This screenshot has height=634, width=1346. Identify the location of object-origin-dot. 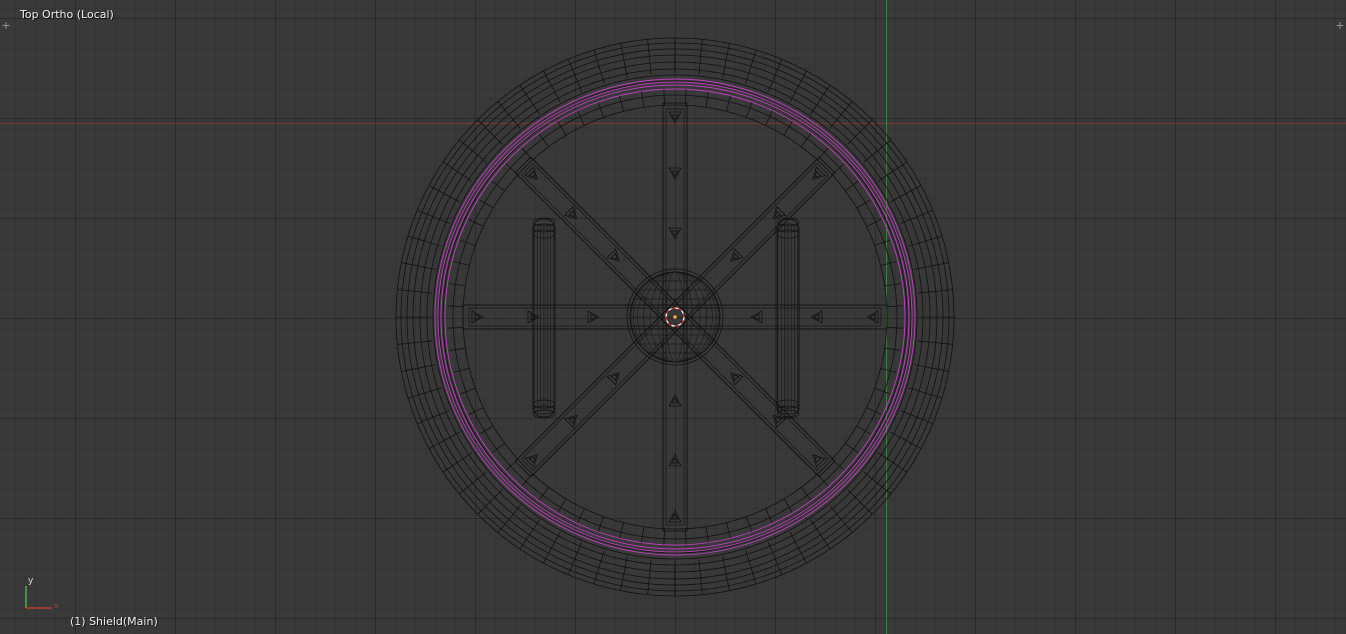
(675, 317).